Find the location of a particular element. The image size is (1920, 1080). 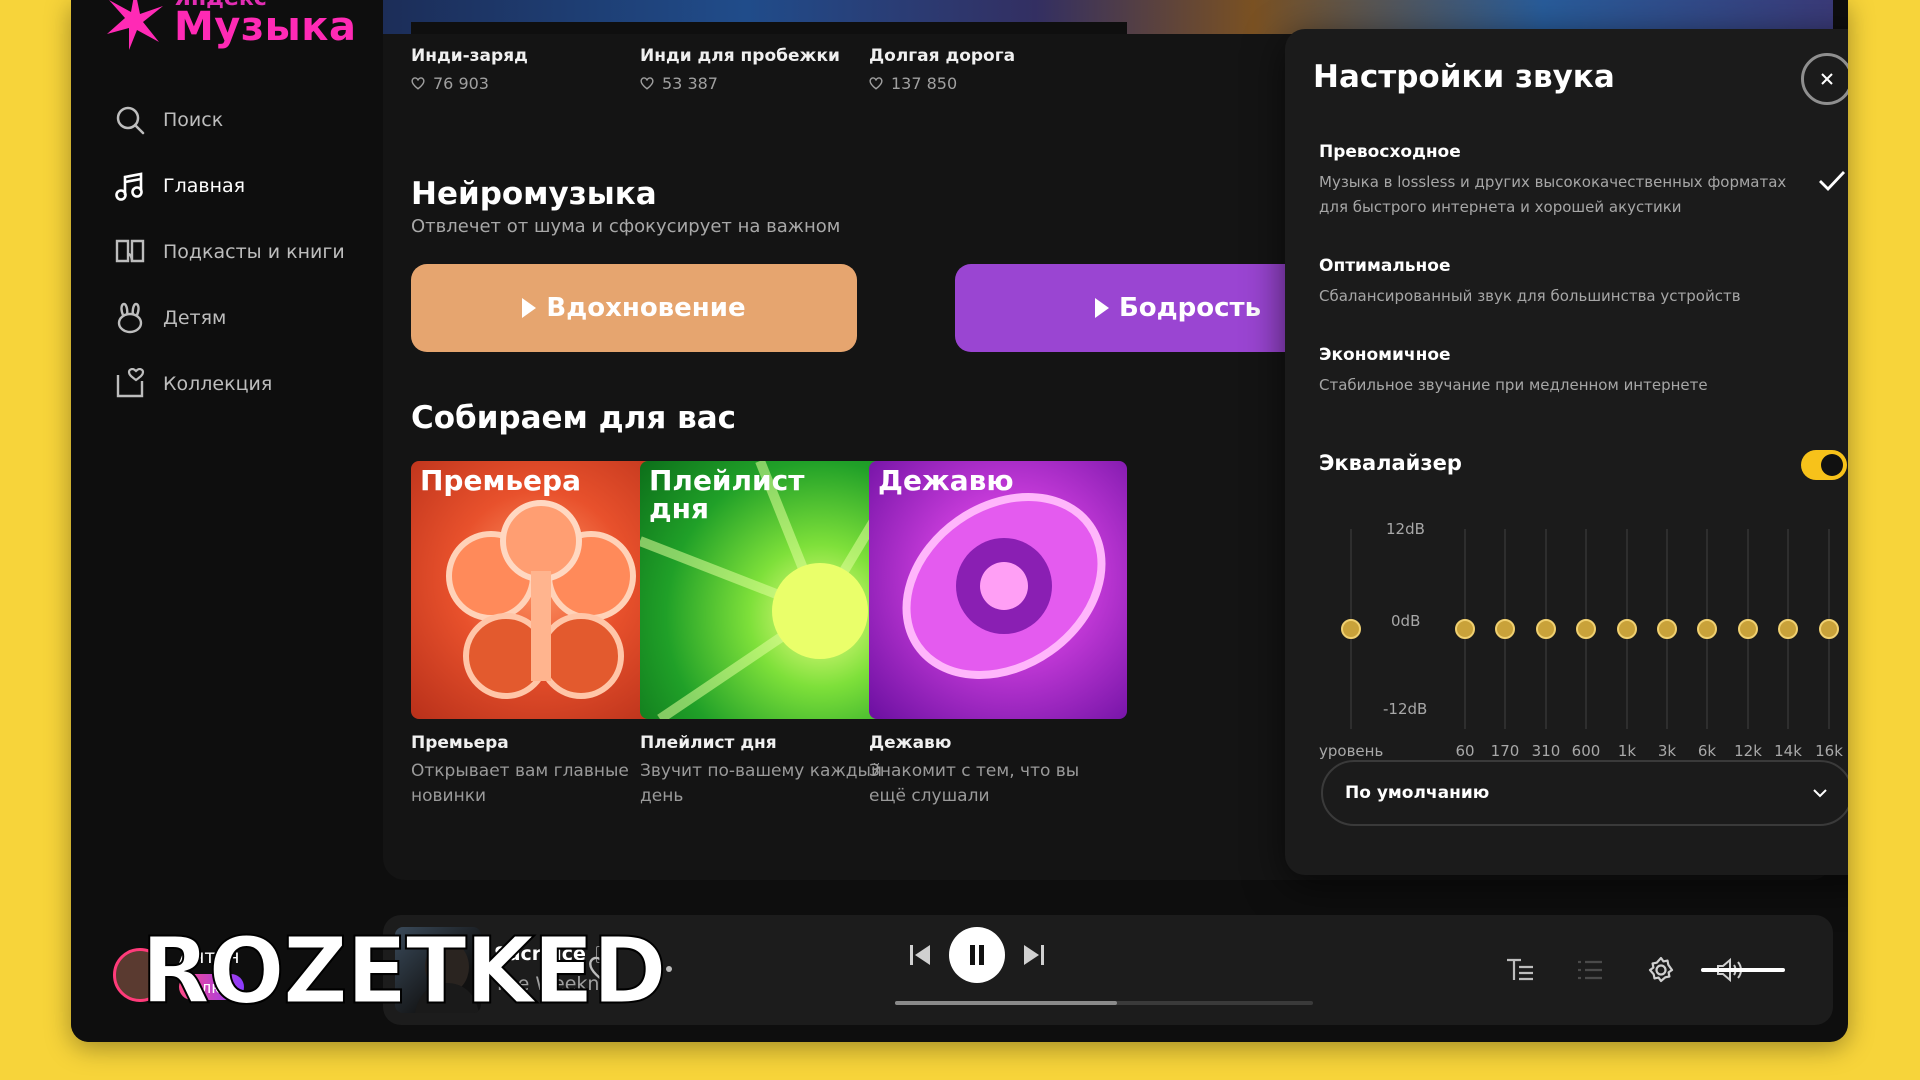

db-label-mid: 0dB is located at coordinates (1406, 621).